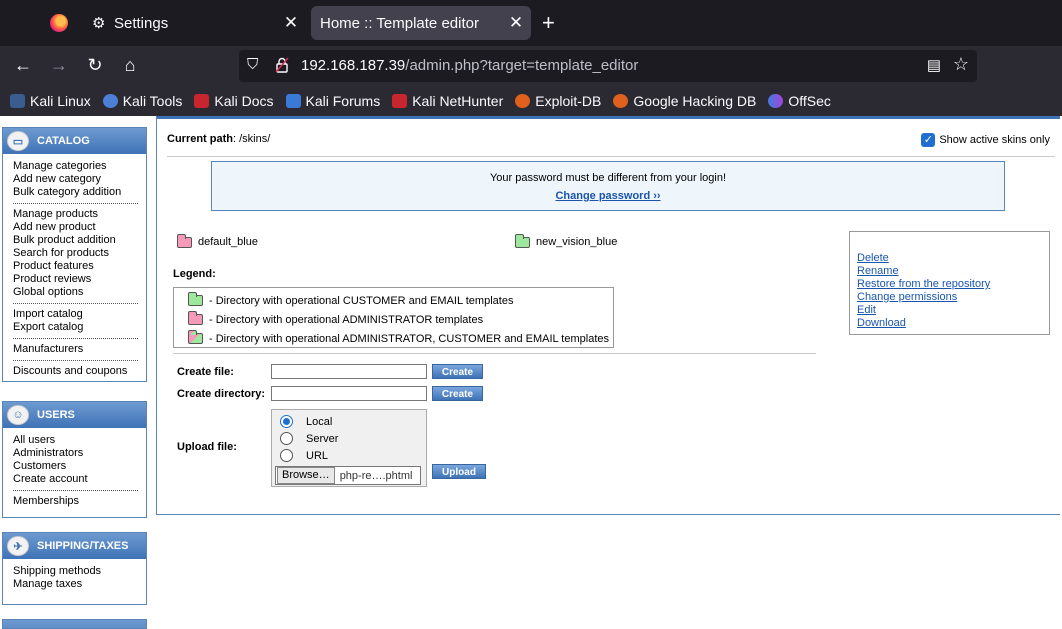 This screenshot has height=629, width=1062. I want to click on bookmark-kali-tools: Kali Tools, so click(142, 101).